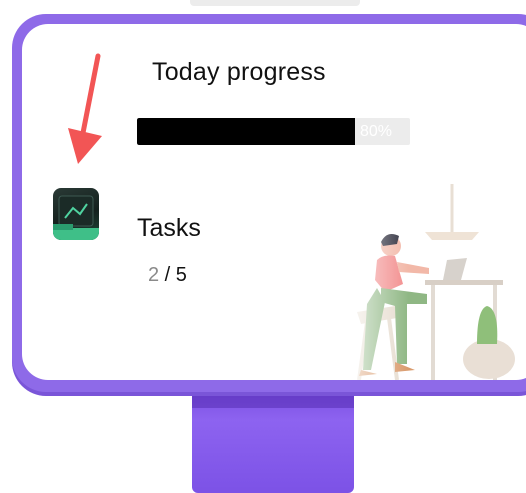 Image resolution: width=526 pixels, height=493 pixels. What do you see at coordinates (375, 131) in the screenshot?
I see `progress-percent-label: 80%` at bounding box center [375, 131].